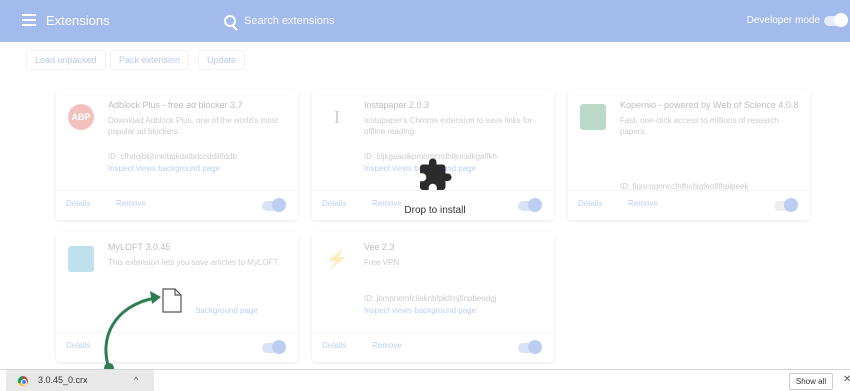 This screenshot has width=850, height=391. Describe the element at coordinates (337, 117) in the screenshot. I see `instapaper-icon: I` at that location.